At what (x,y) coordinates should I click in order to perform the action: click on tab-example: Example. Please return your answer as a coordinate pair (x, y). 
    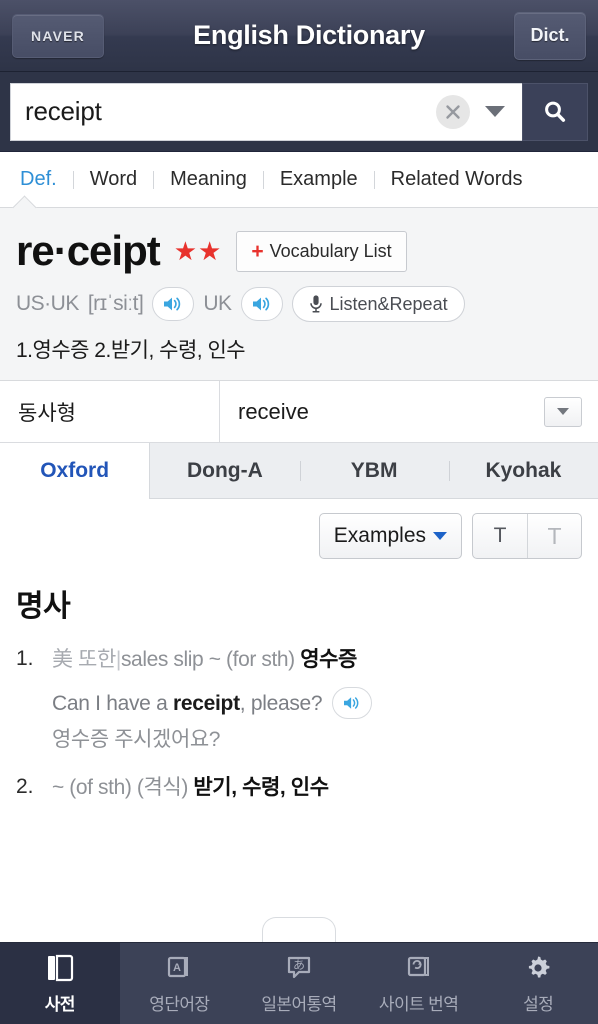
    Looking at the image, I should click on (319, 179).